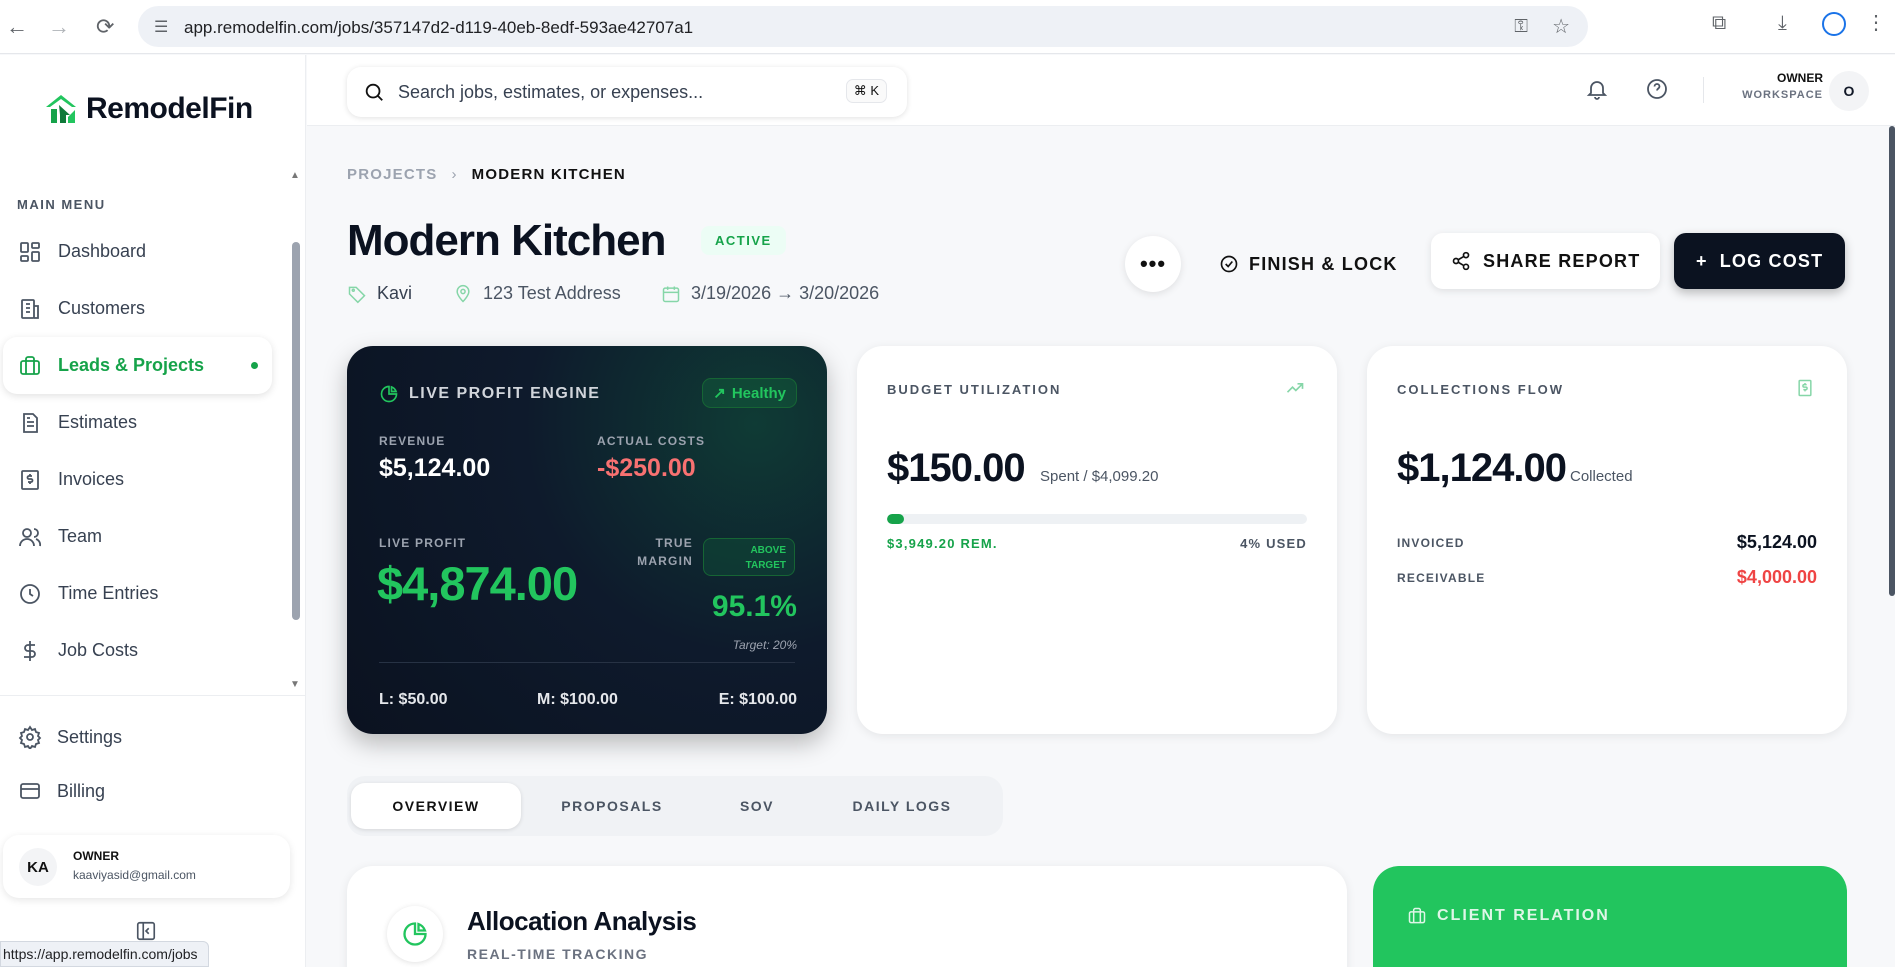 This screenshot has height=967, width=1895. I want to click on actual-costs-value: -$250.00, so click(646, 468).